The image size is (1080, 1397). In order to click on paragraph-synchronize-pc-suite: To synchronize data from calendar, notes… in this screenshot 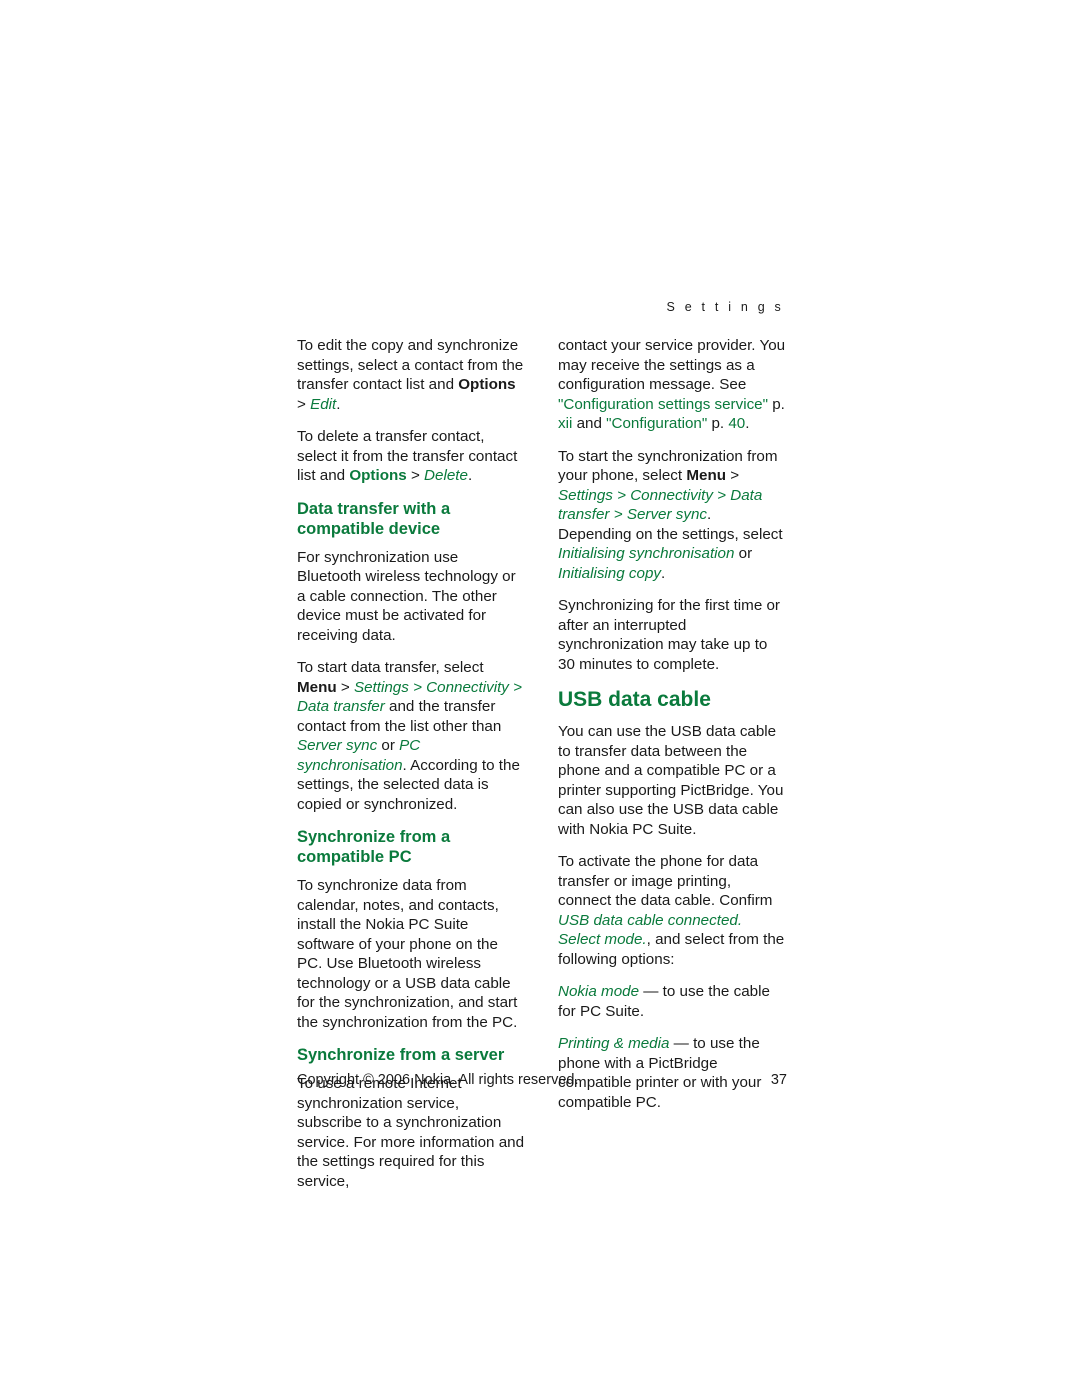, I will do `click(407, 954)`.